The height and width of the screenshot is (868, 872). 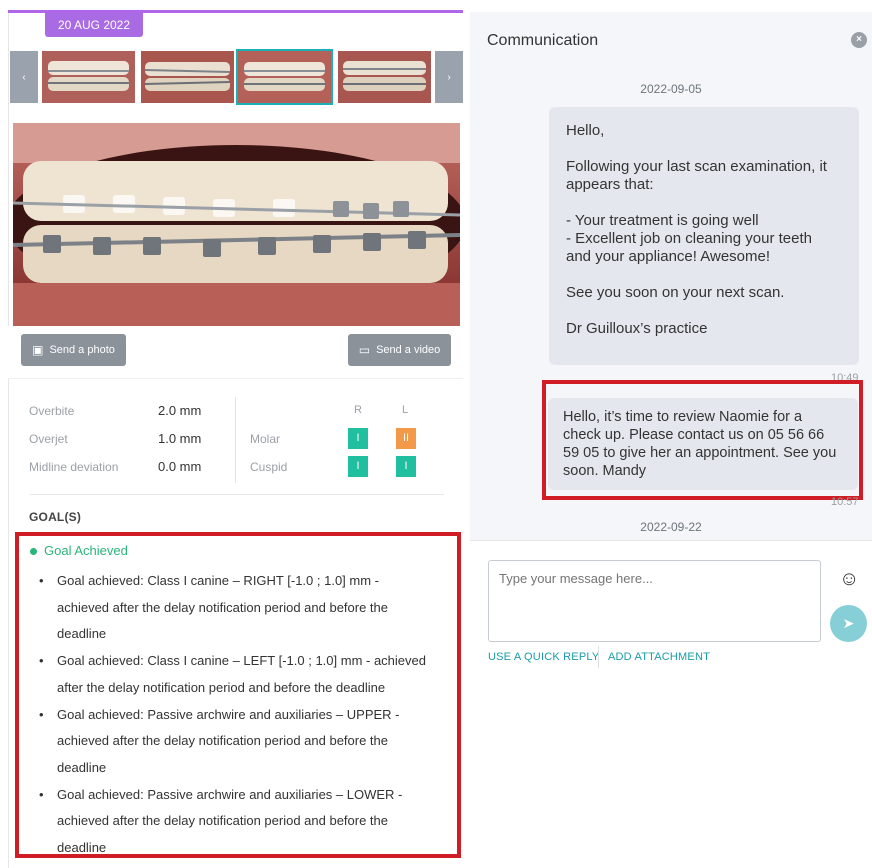 I want to click on send-photo-button: ▣ Send a photo, so click(x=73, y=350).